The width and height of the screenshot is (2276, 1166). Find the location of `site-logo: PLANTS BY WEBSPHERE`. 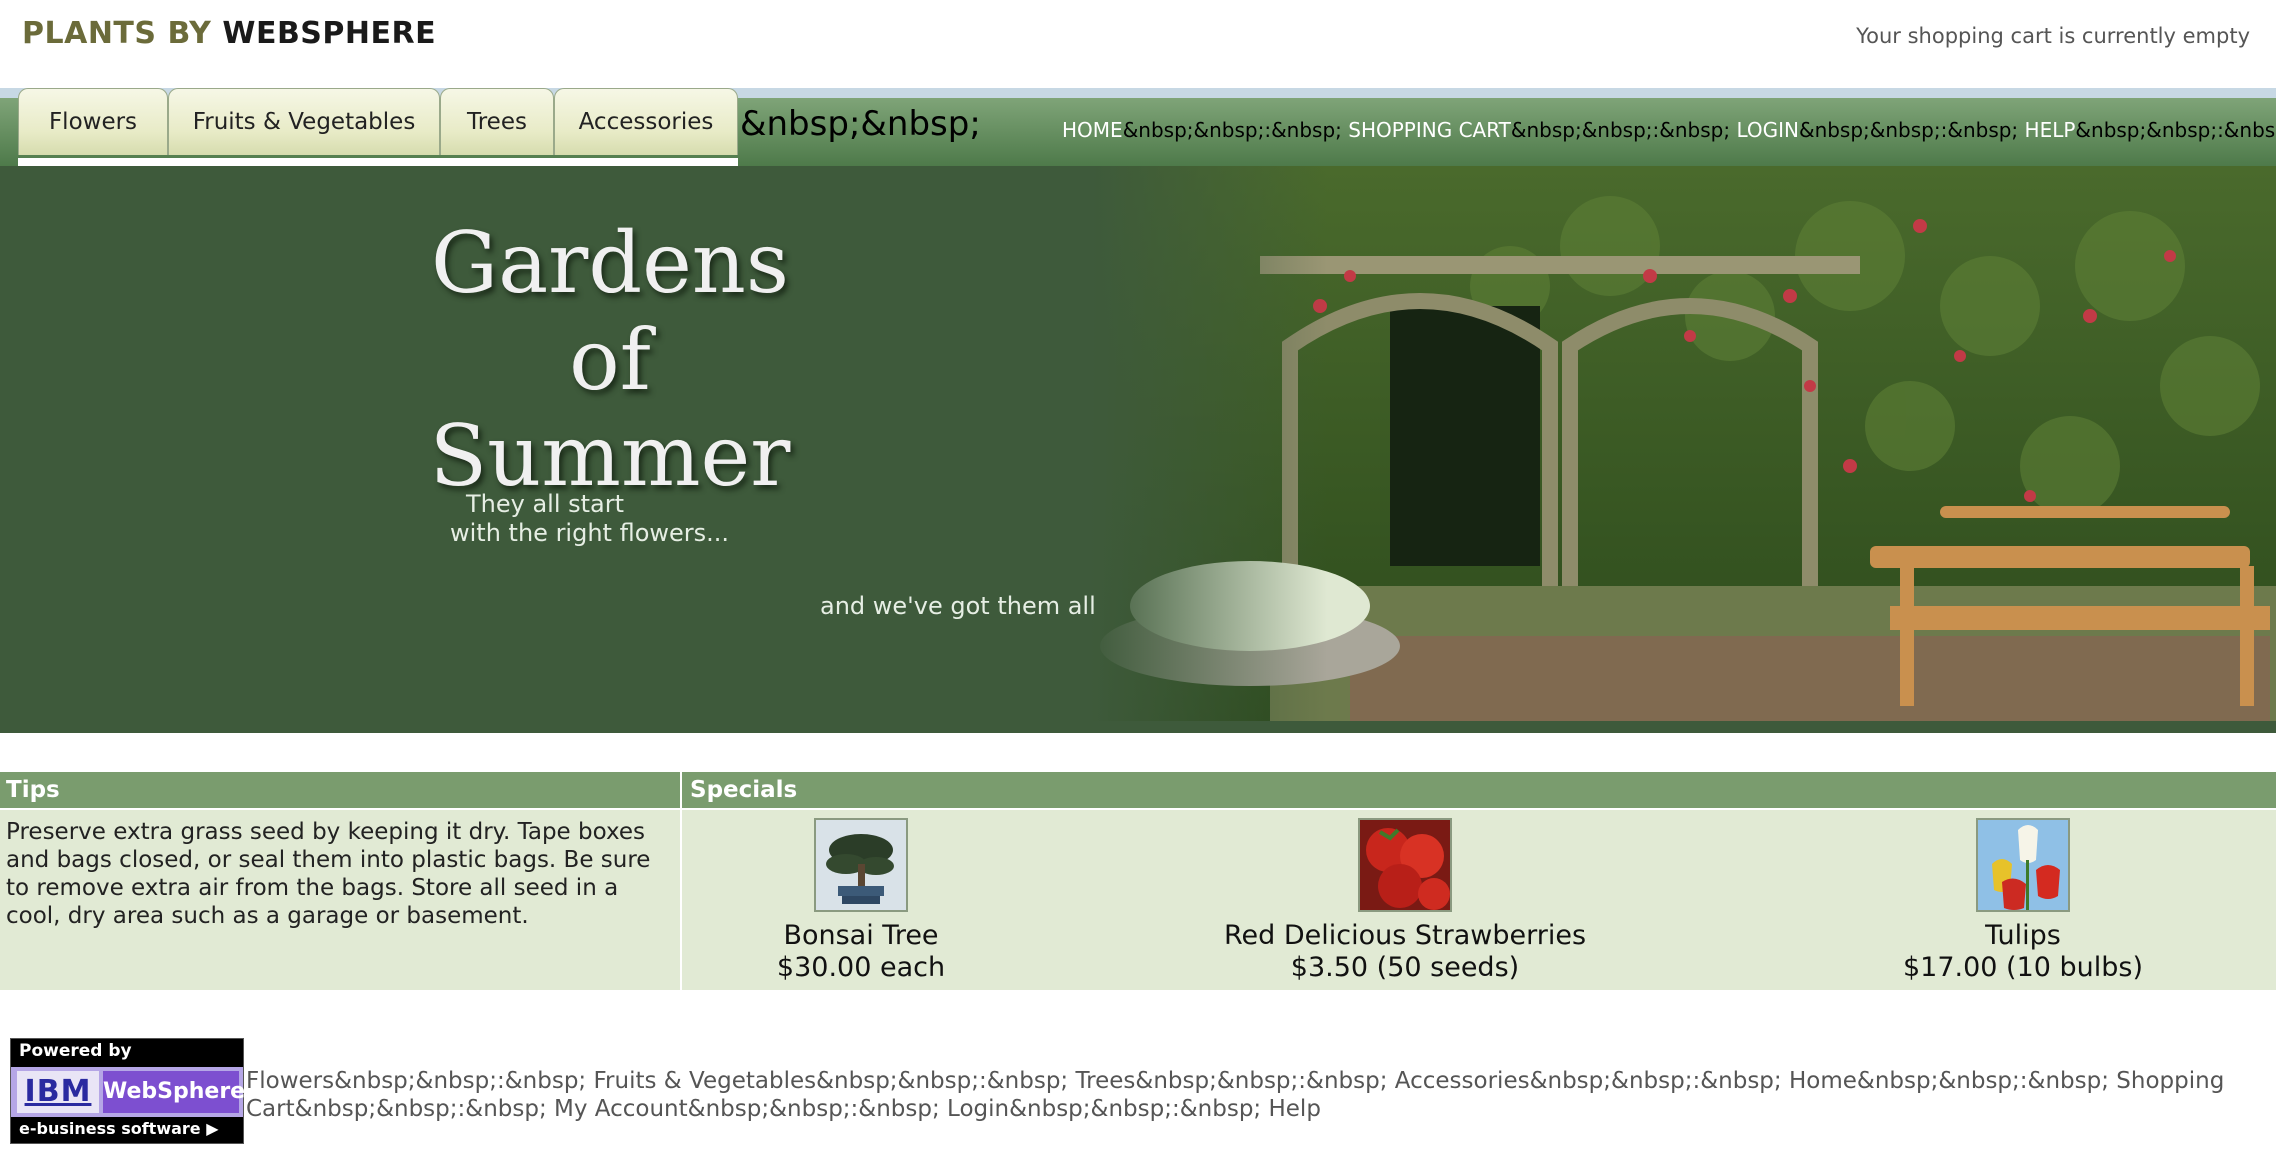

site-logo: PLANTS BY WEBSPHERE is located at coordinates (229, 33).